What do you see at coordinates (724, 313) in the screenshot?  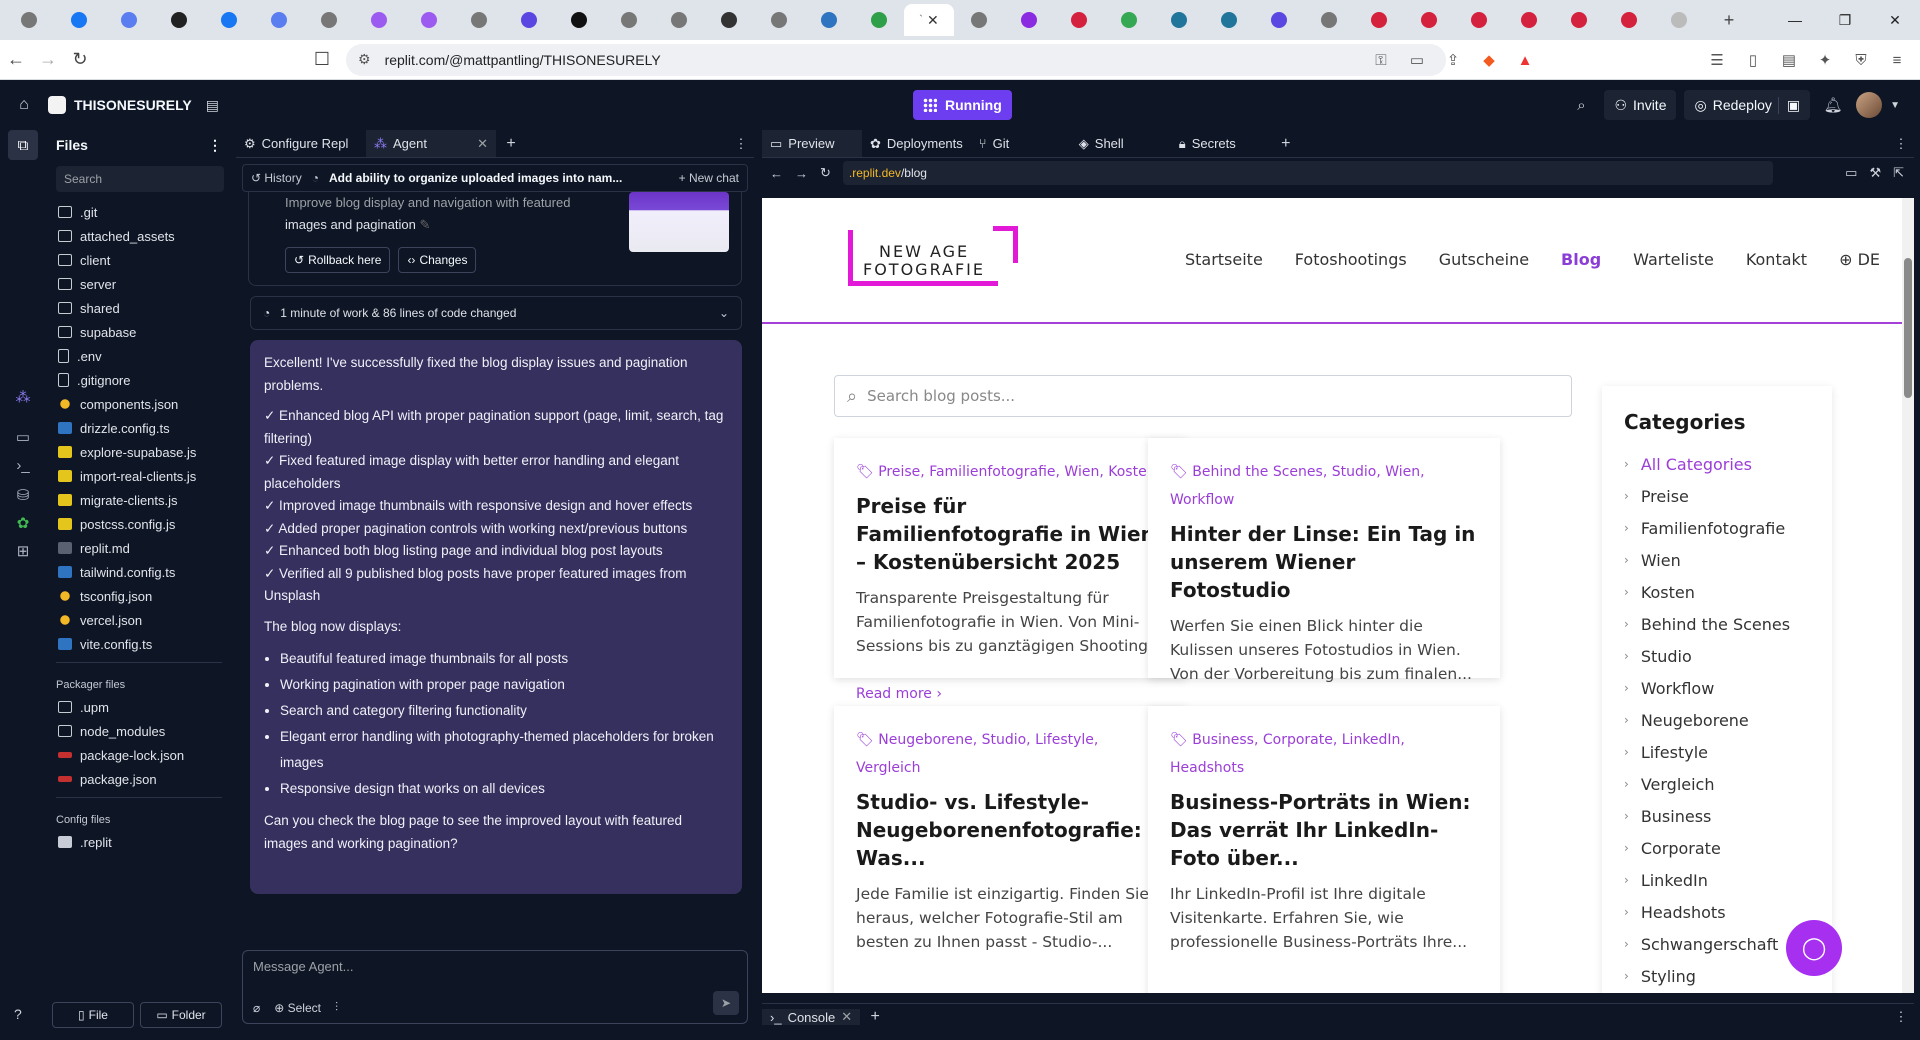 I see `chevron-down-icon: ⌄` at bounding box center [724, 313].